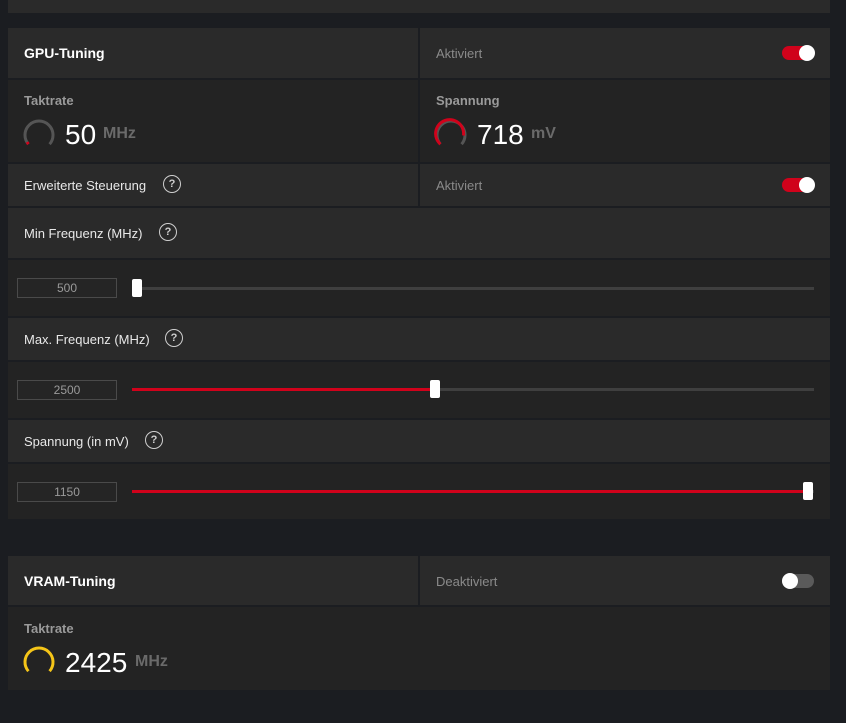 The image size is (846, 723). What do you see at coordinates (96, 662) in the screenshot?
I see `vram-clock-value: 2425` at bounding box center [96, 662].